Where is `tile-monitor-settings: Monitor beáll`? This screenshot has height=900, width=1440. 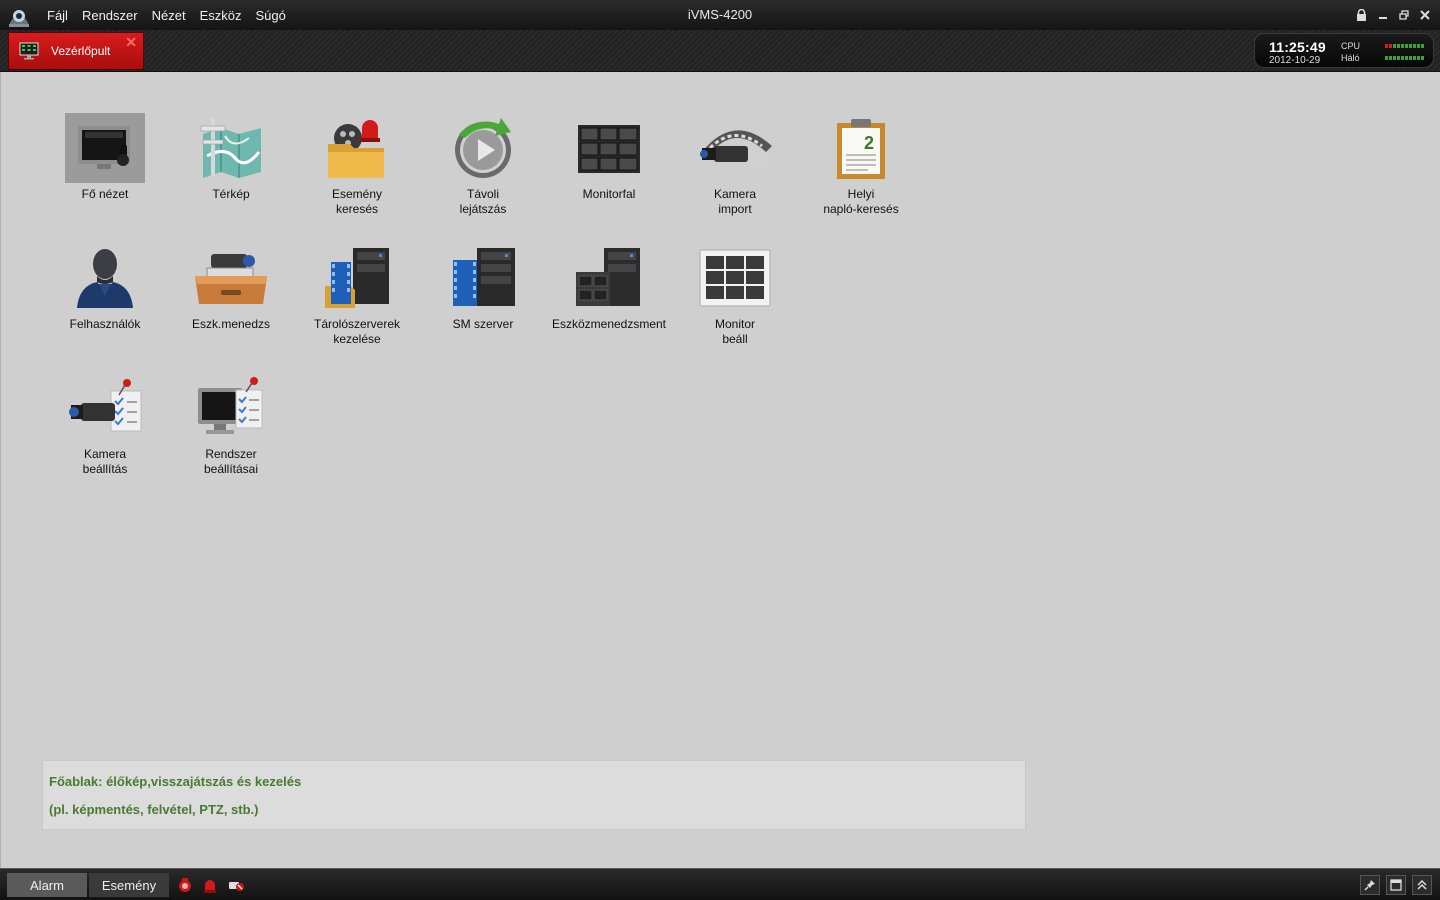 tile-monitor-settings: Monitor beáll is located at coordinates (735, 295).